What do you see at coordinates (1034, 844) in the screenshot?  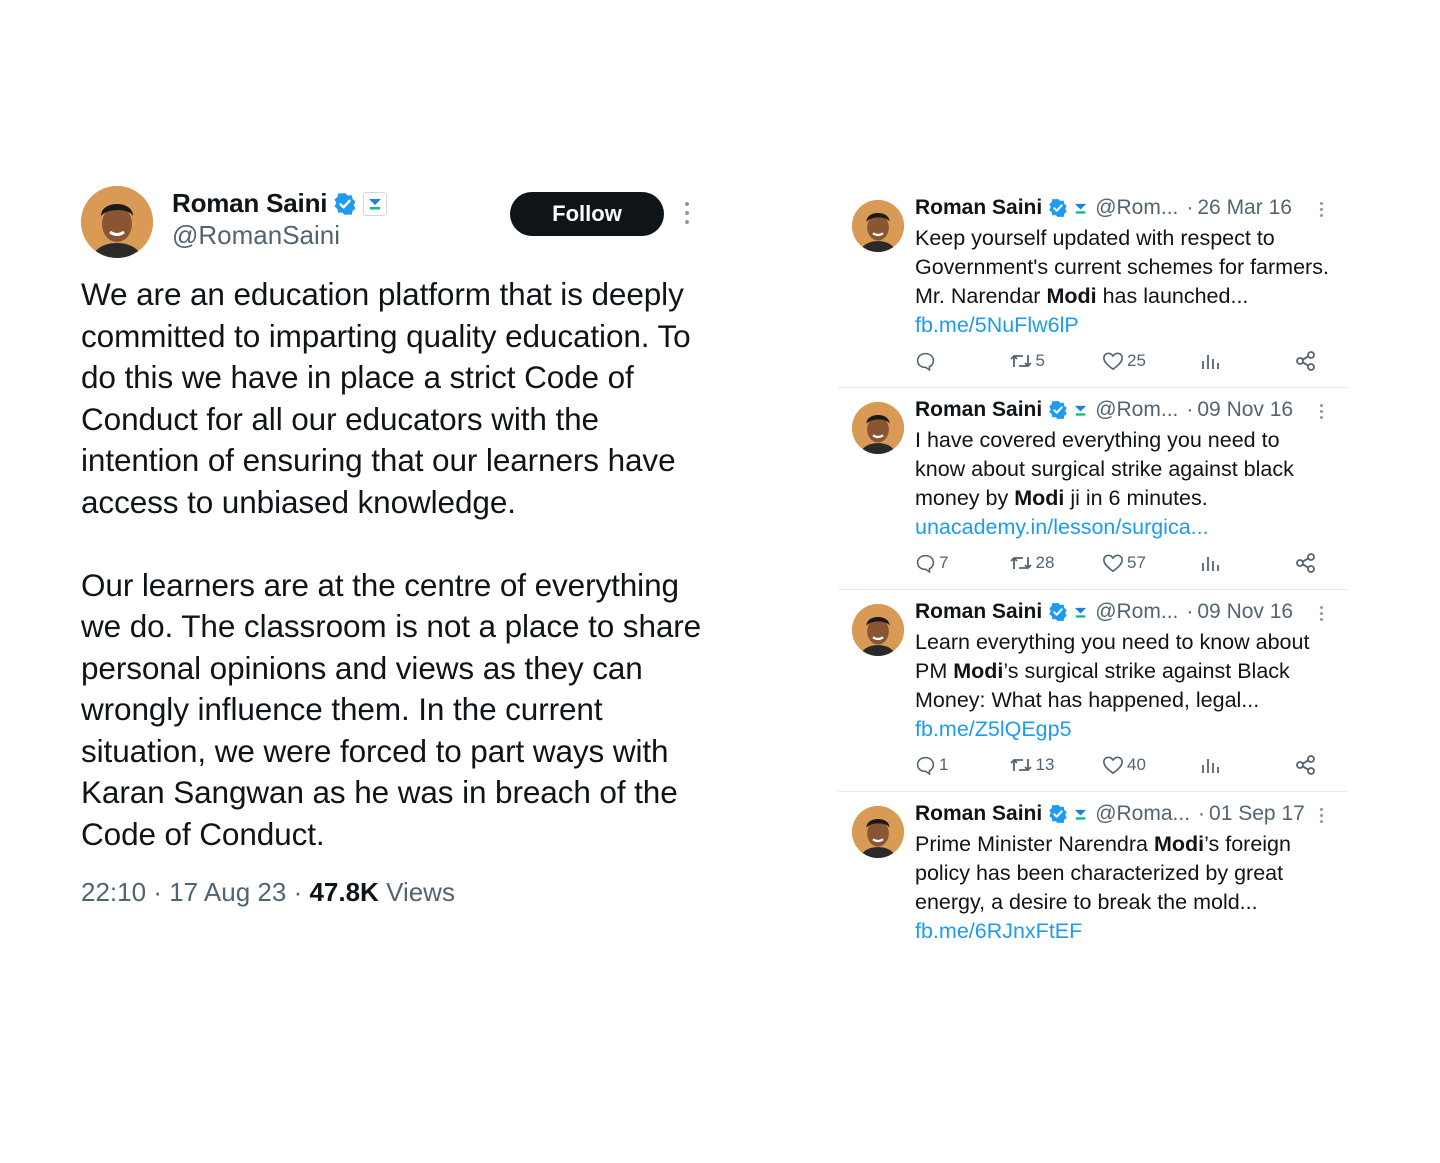 I see `text-part: Prime Minister Narendra` at bounding box center [1034, 844].